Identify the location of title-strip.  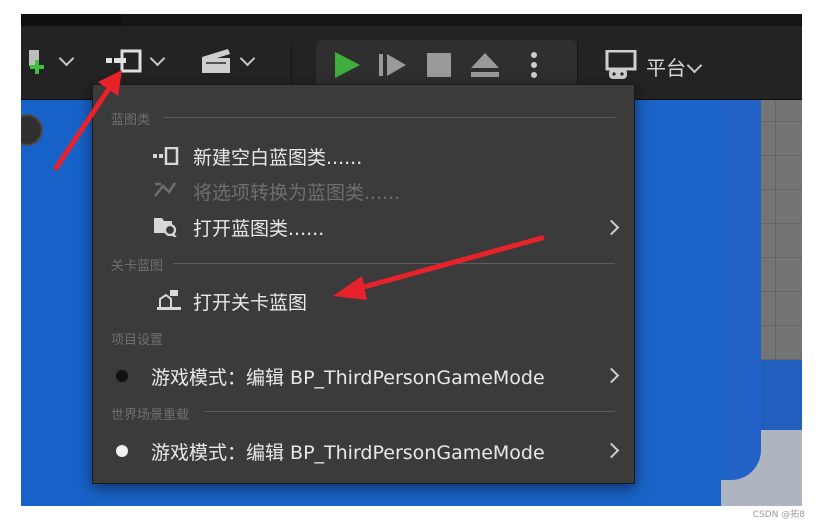
(411, 20).